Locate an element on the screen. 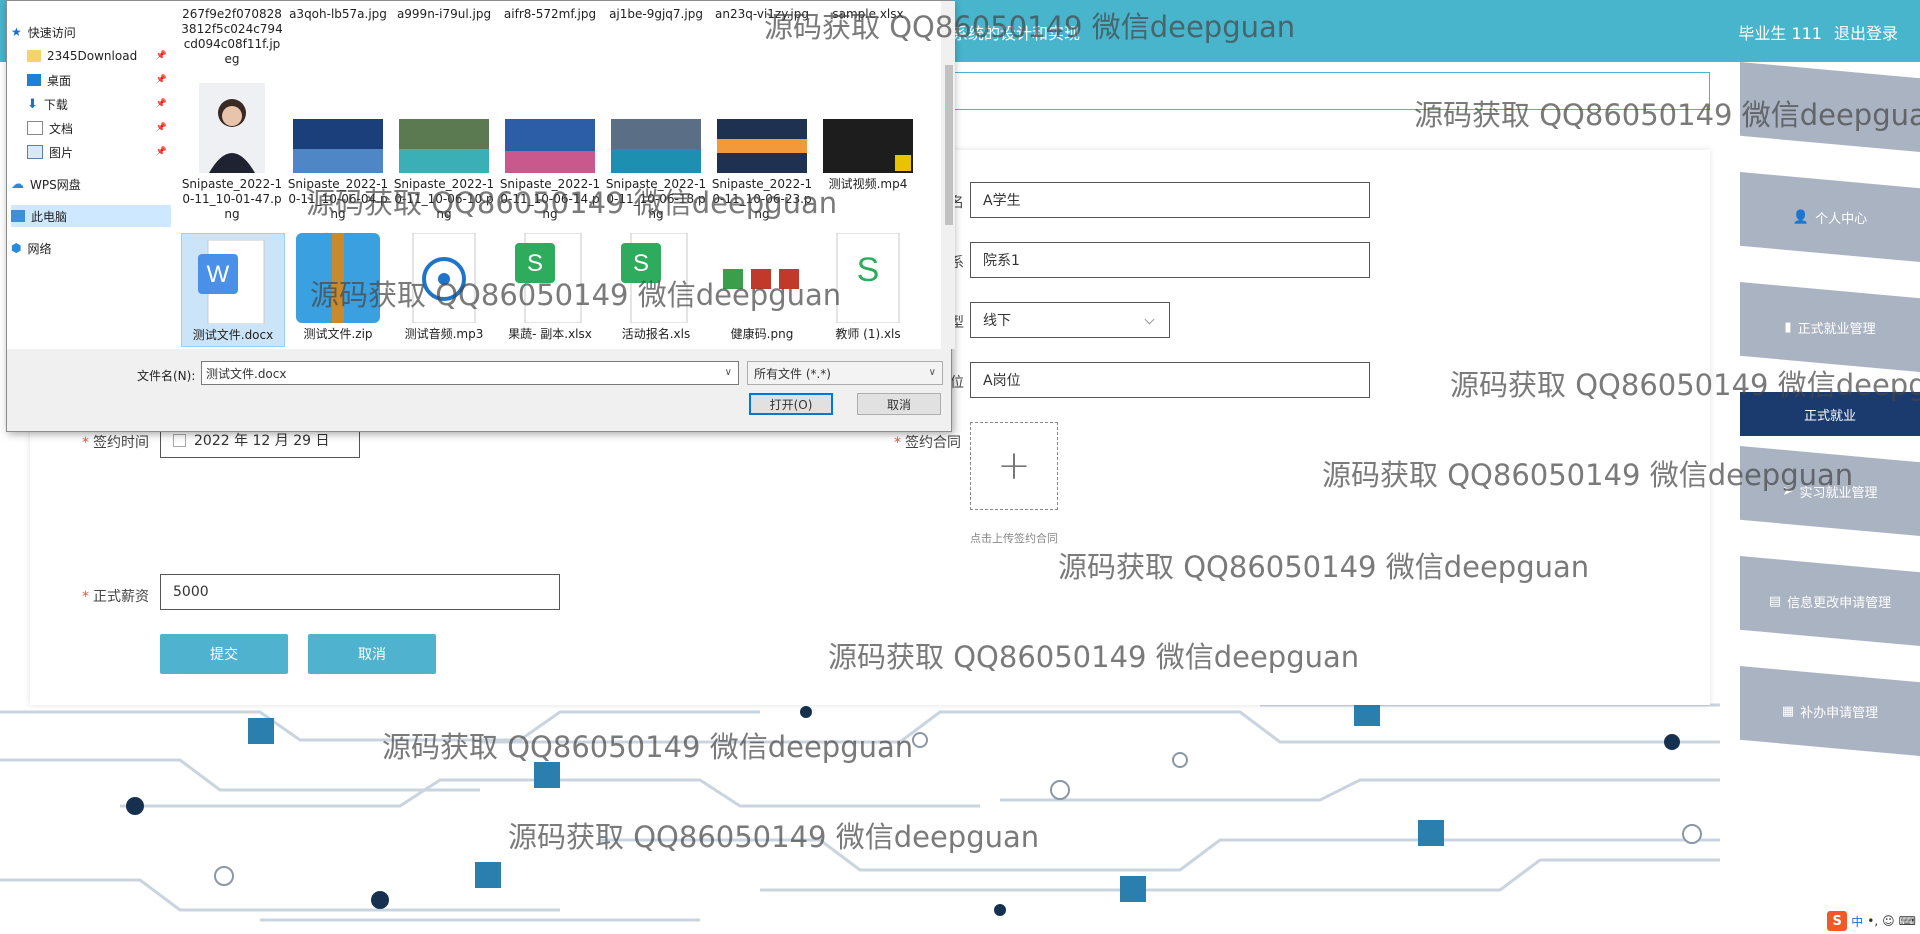 The width and height of the screenshot is (1920, 934). sidebar-item-employment-management: ▮ 正式就业管理 is located at coordinates (1830, 327).